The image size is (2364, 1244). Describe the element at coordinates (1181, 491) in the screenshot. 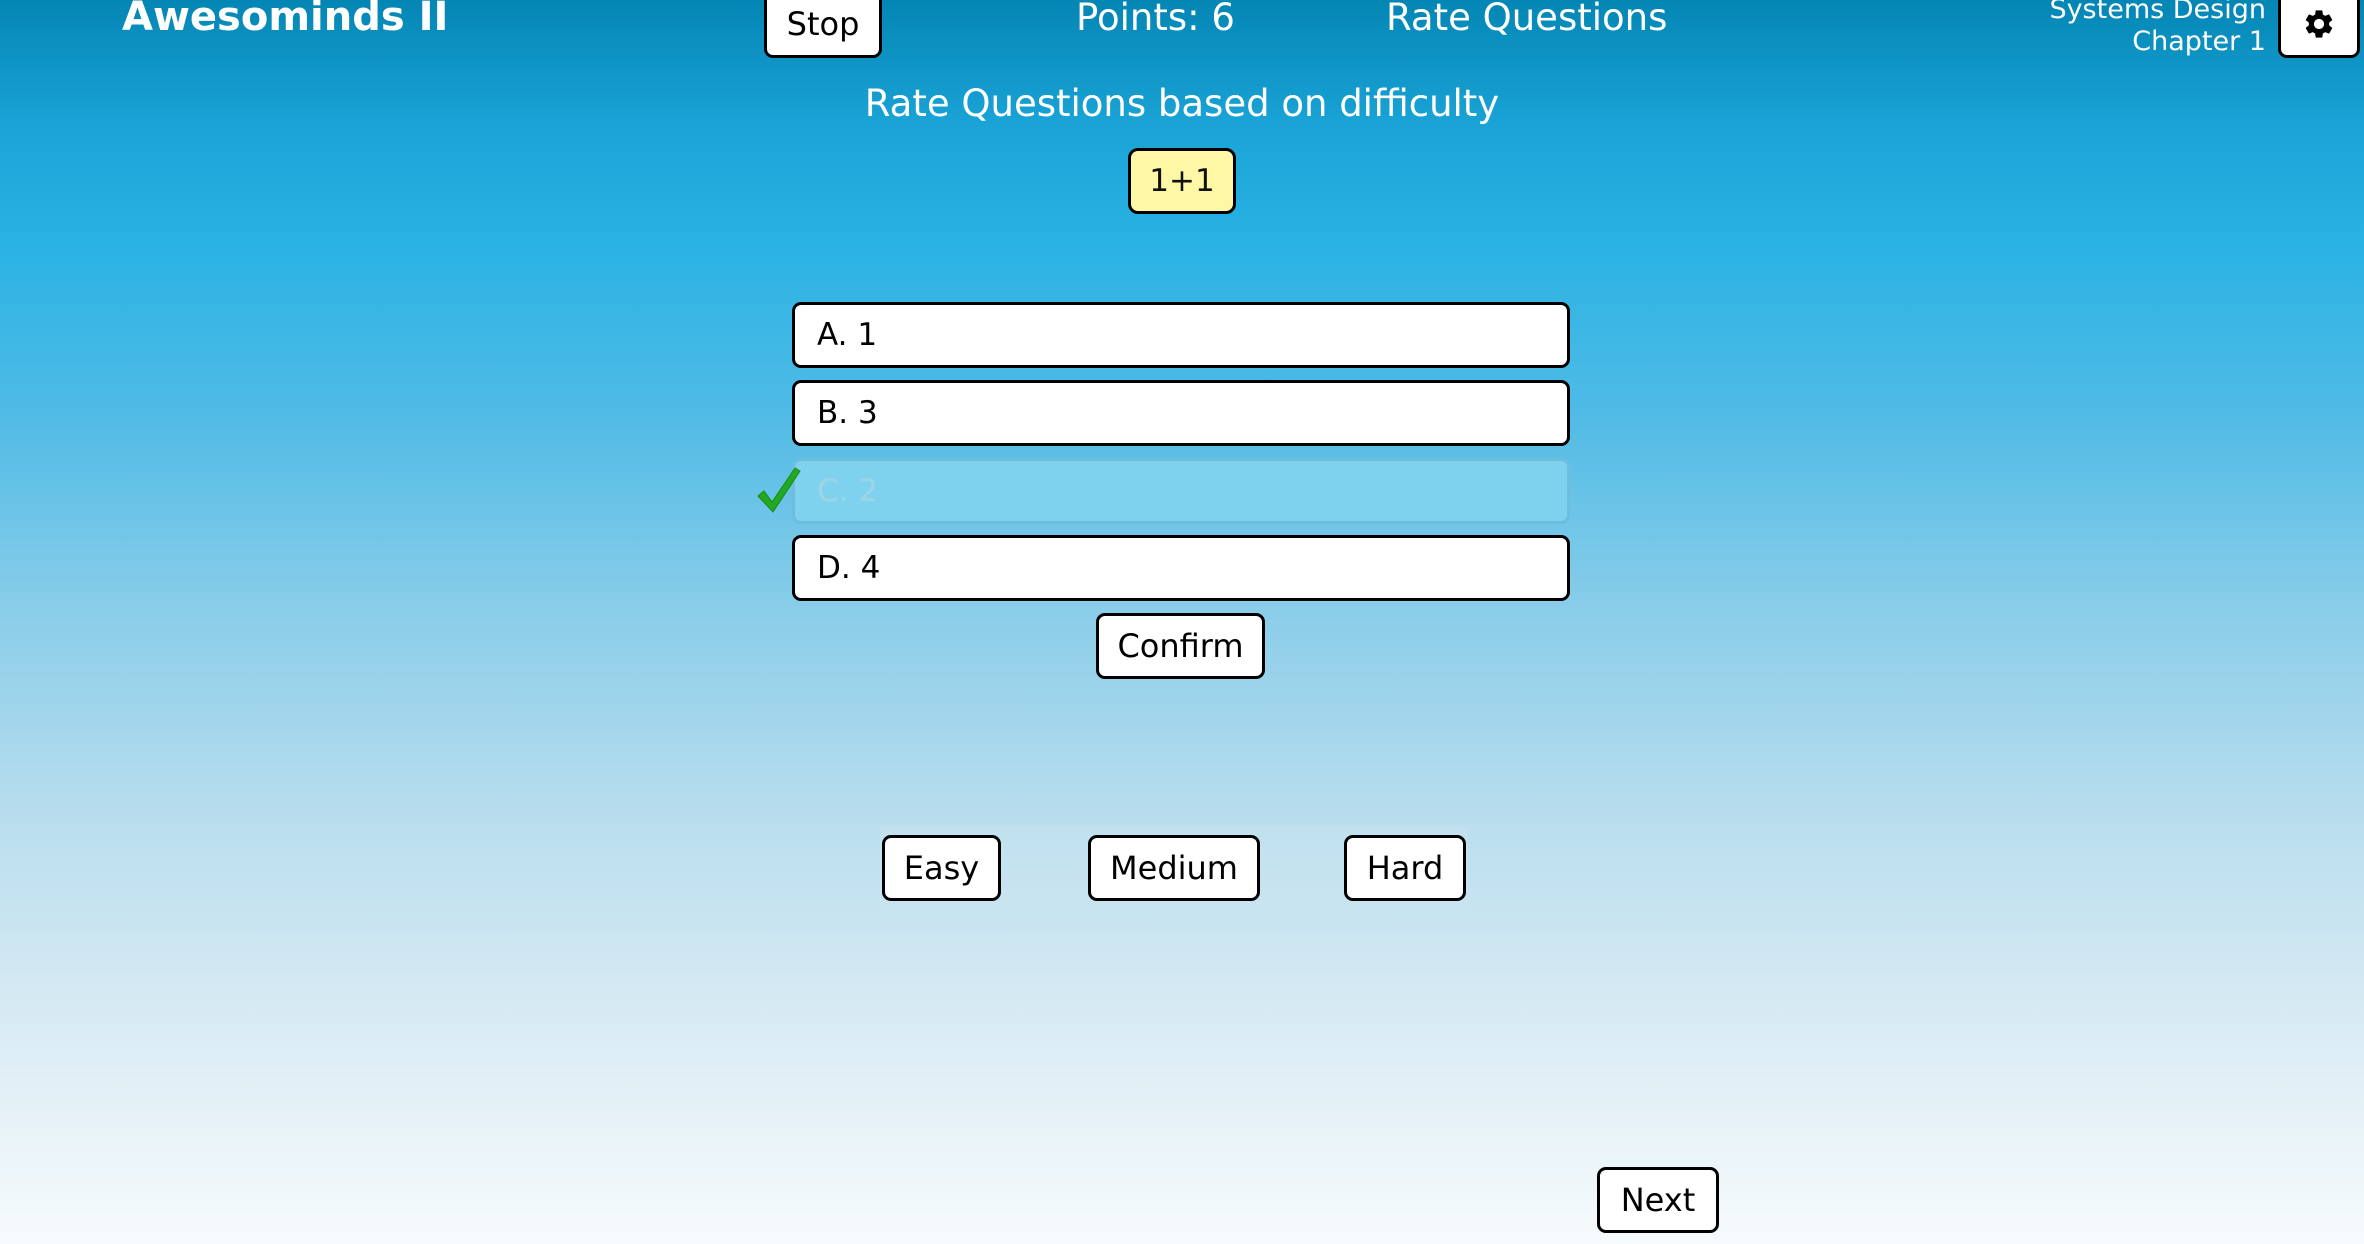

I see `answer-option-c: C. 2` at that location.